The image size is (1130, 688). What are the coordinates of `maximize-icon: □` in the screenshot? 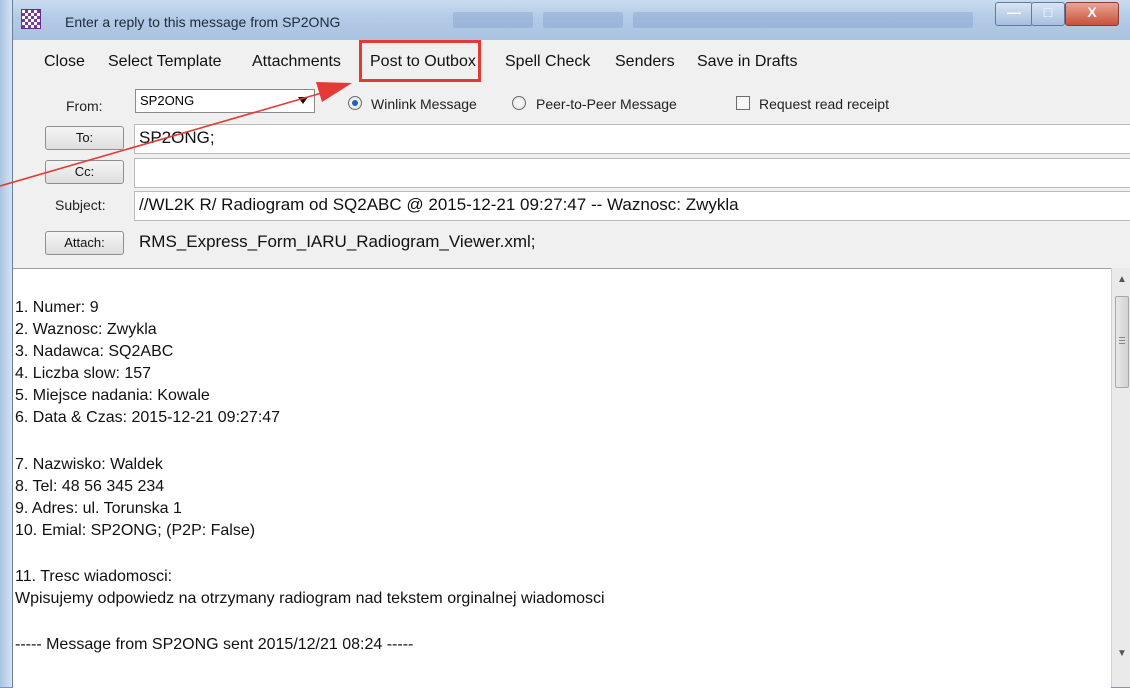 It's located at (1048, 12).